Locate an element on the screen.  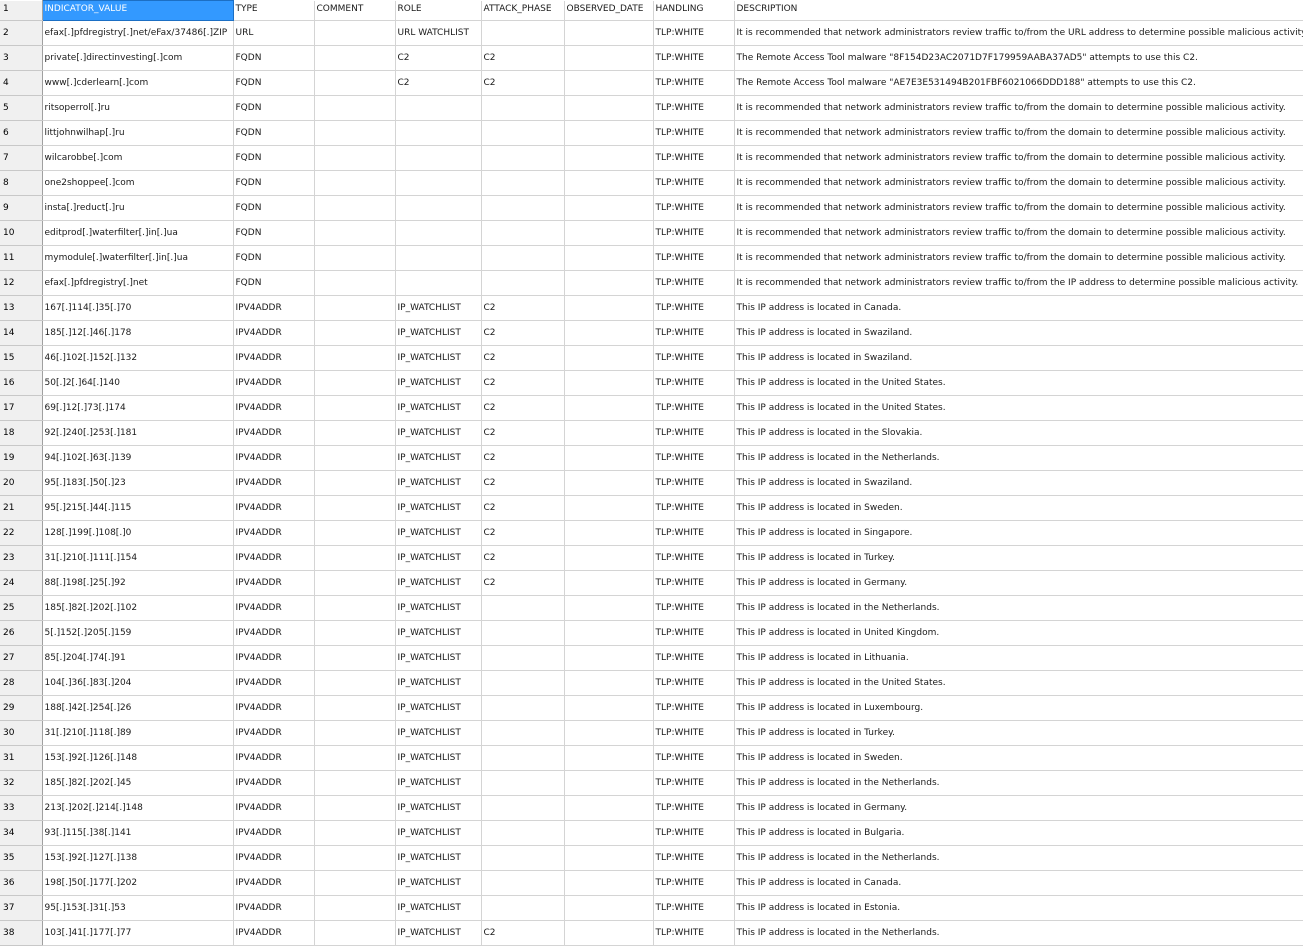
row-number: 9 is located at coordinates (21, 208).